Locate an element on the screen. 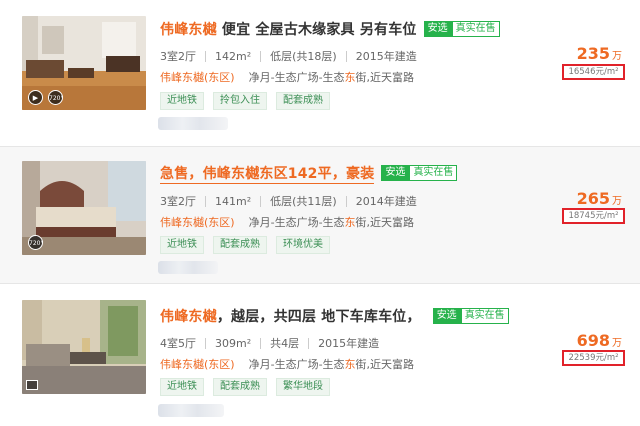  living-room-photo is located at coordinates (84, 347).